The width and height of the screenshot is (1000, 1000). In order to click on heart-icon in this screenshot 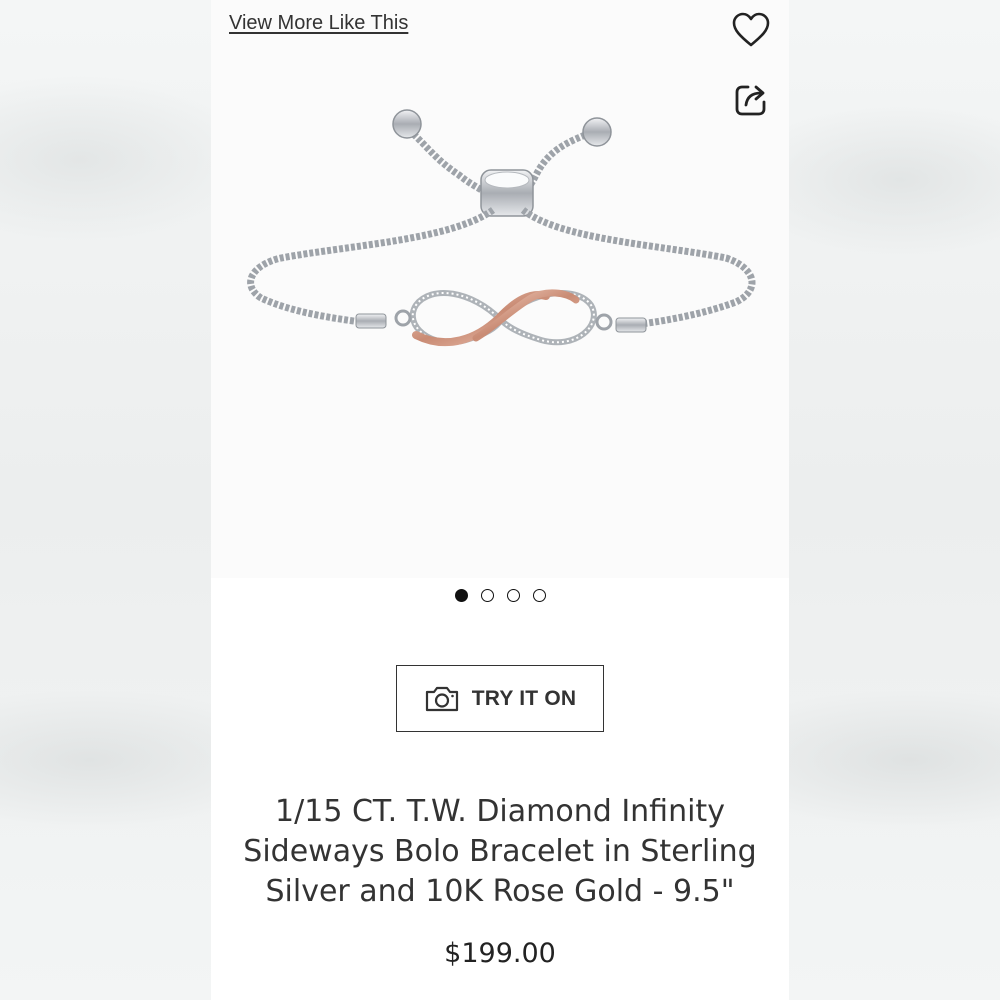, I will do `click(751, 29)`.